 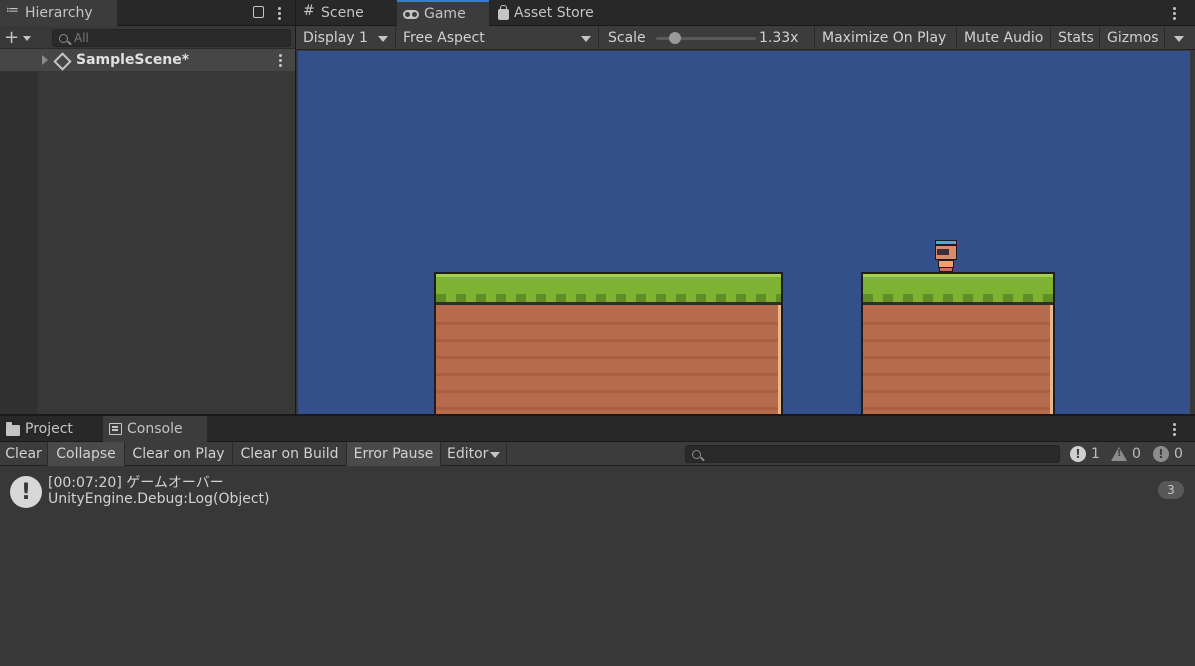 What do you see at coordinates (1161, 454) in the screenshot?
I see `error-icon: !` at bounding box center [1161, 454].